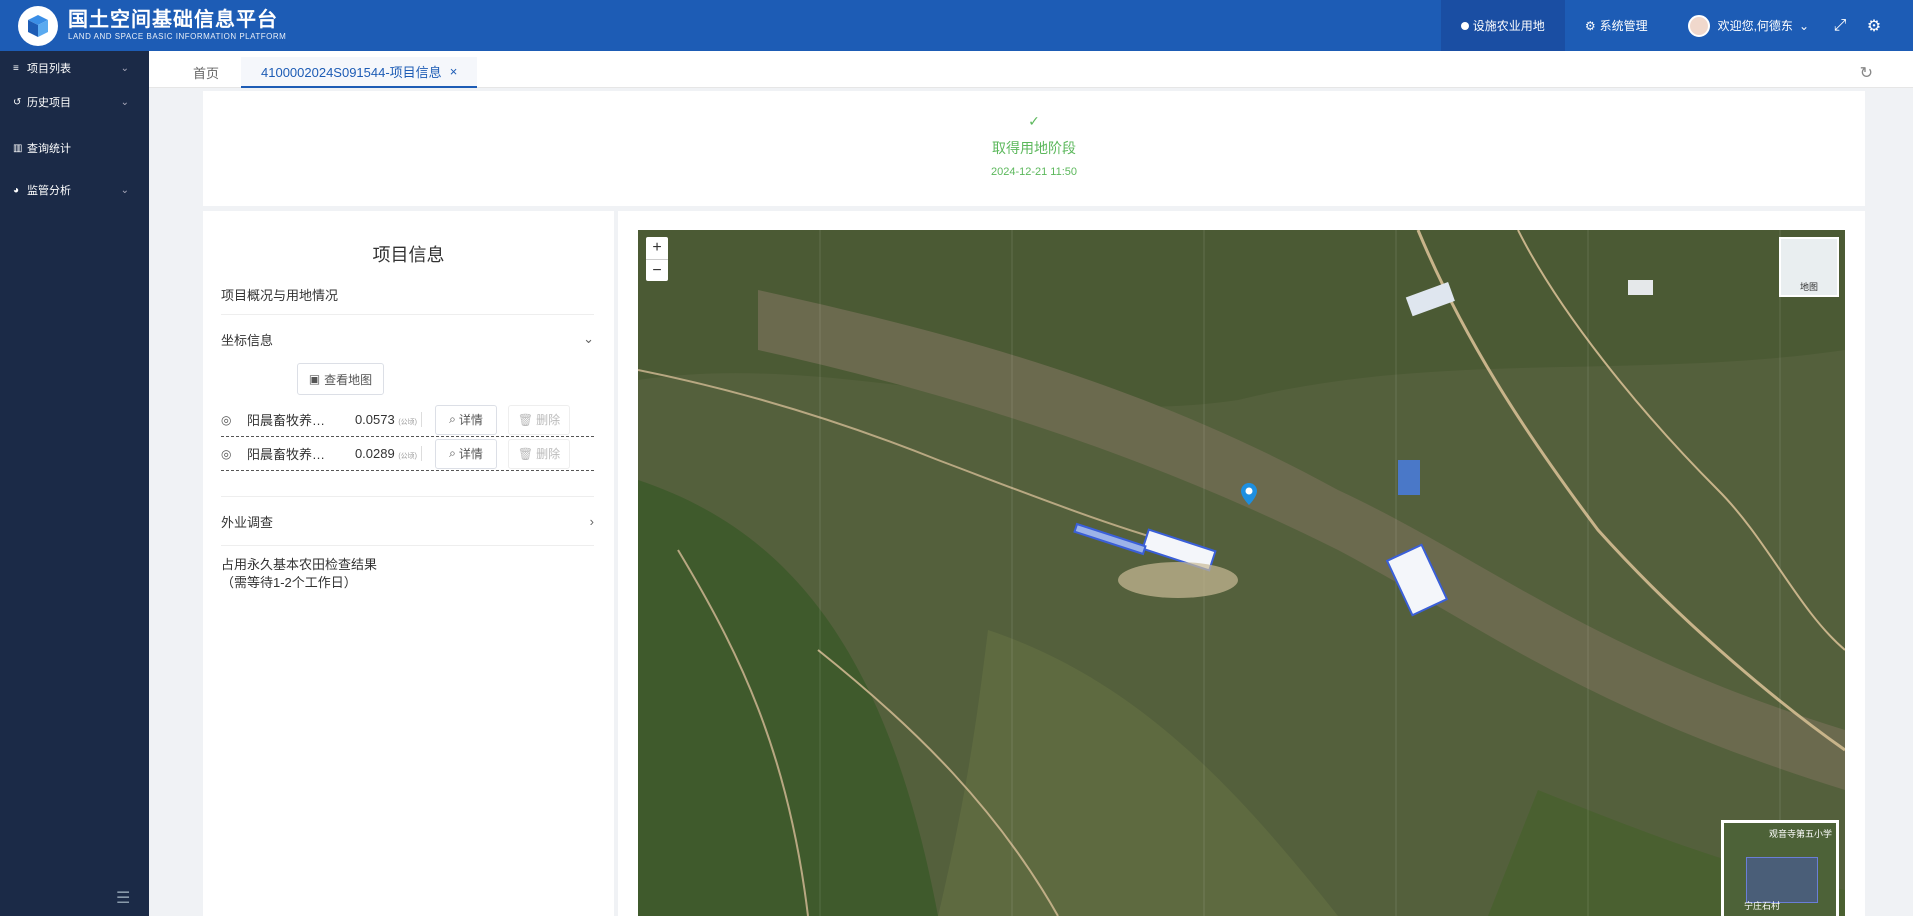  What do you see at coordinates (1874, 25) in the screenshot?
I see `settings-icon: ⚙` at bounding box center [1874, 25].